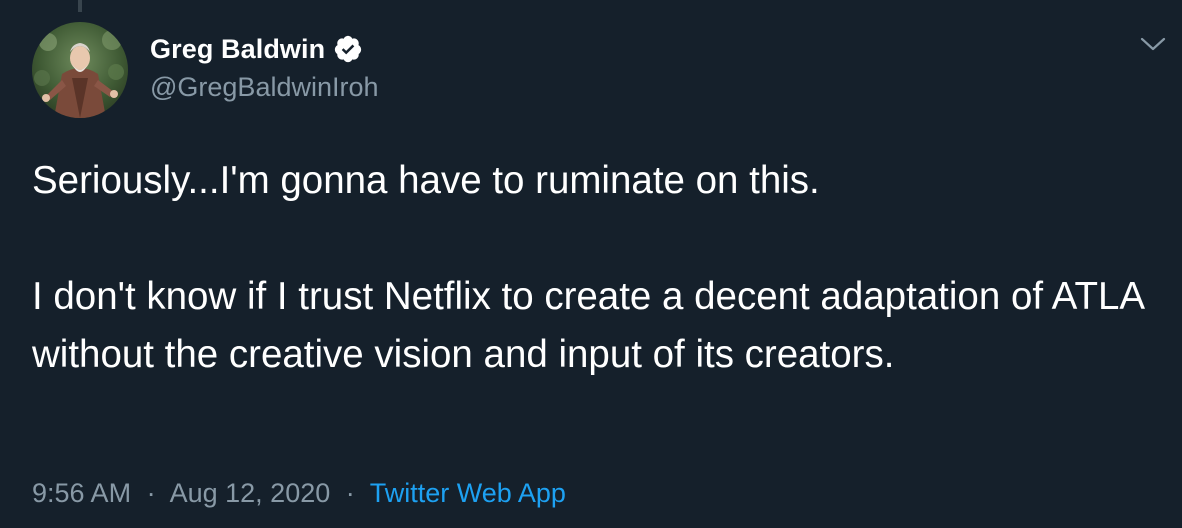  I want to click on tweet-metadata: 9:56 AM · Aug 12, 2020 · Twitter Web App, so click(299, 493).